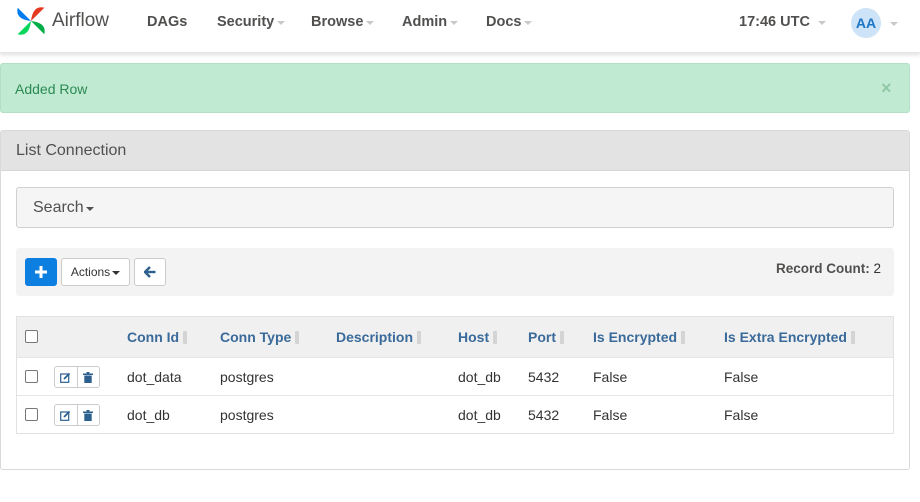  I want to click on airflow-pinwheel-icon, so click(31, 21).